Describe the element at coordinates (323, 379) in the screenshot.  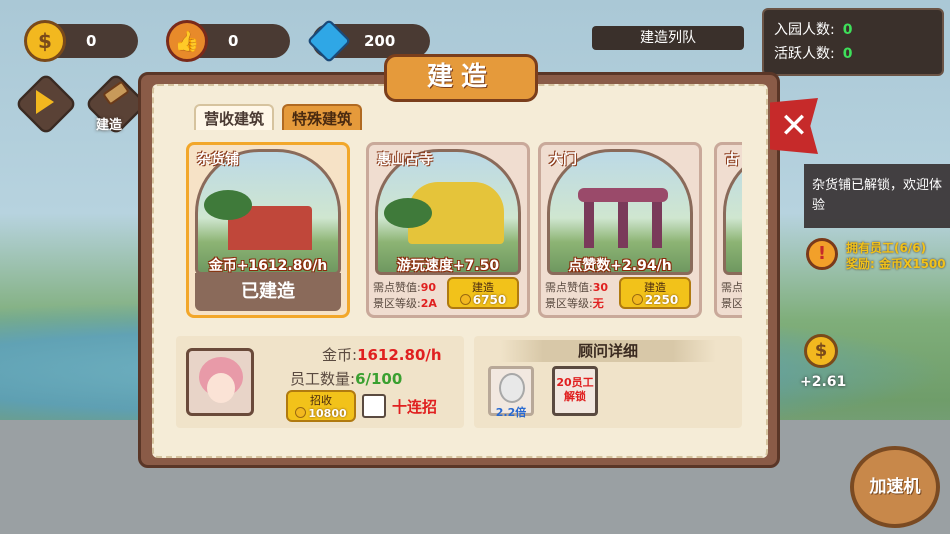
I see `staff-count-label: 员工数量:` at that location.